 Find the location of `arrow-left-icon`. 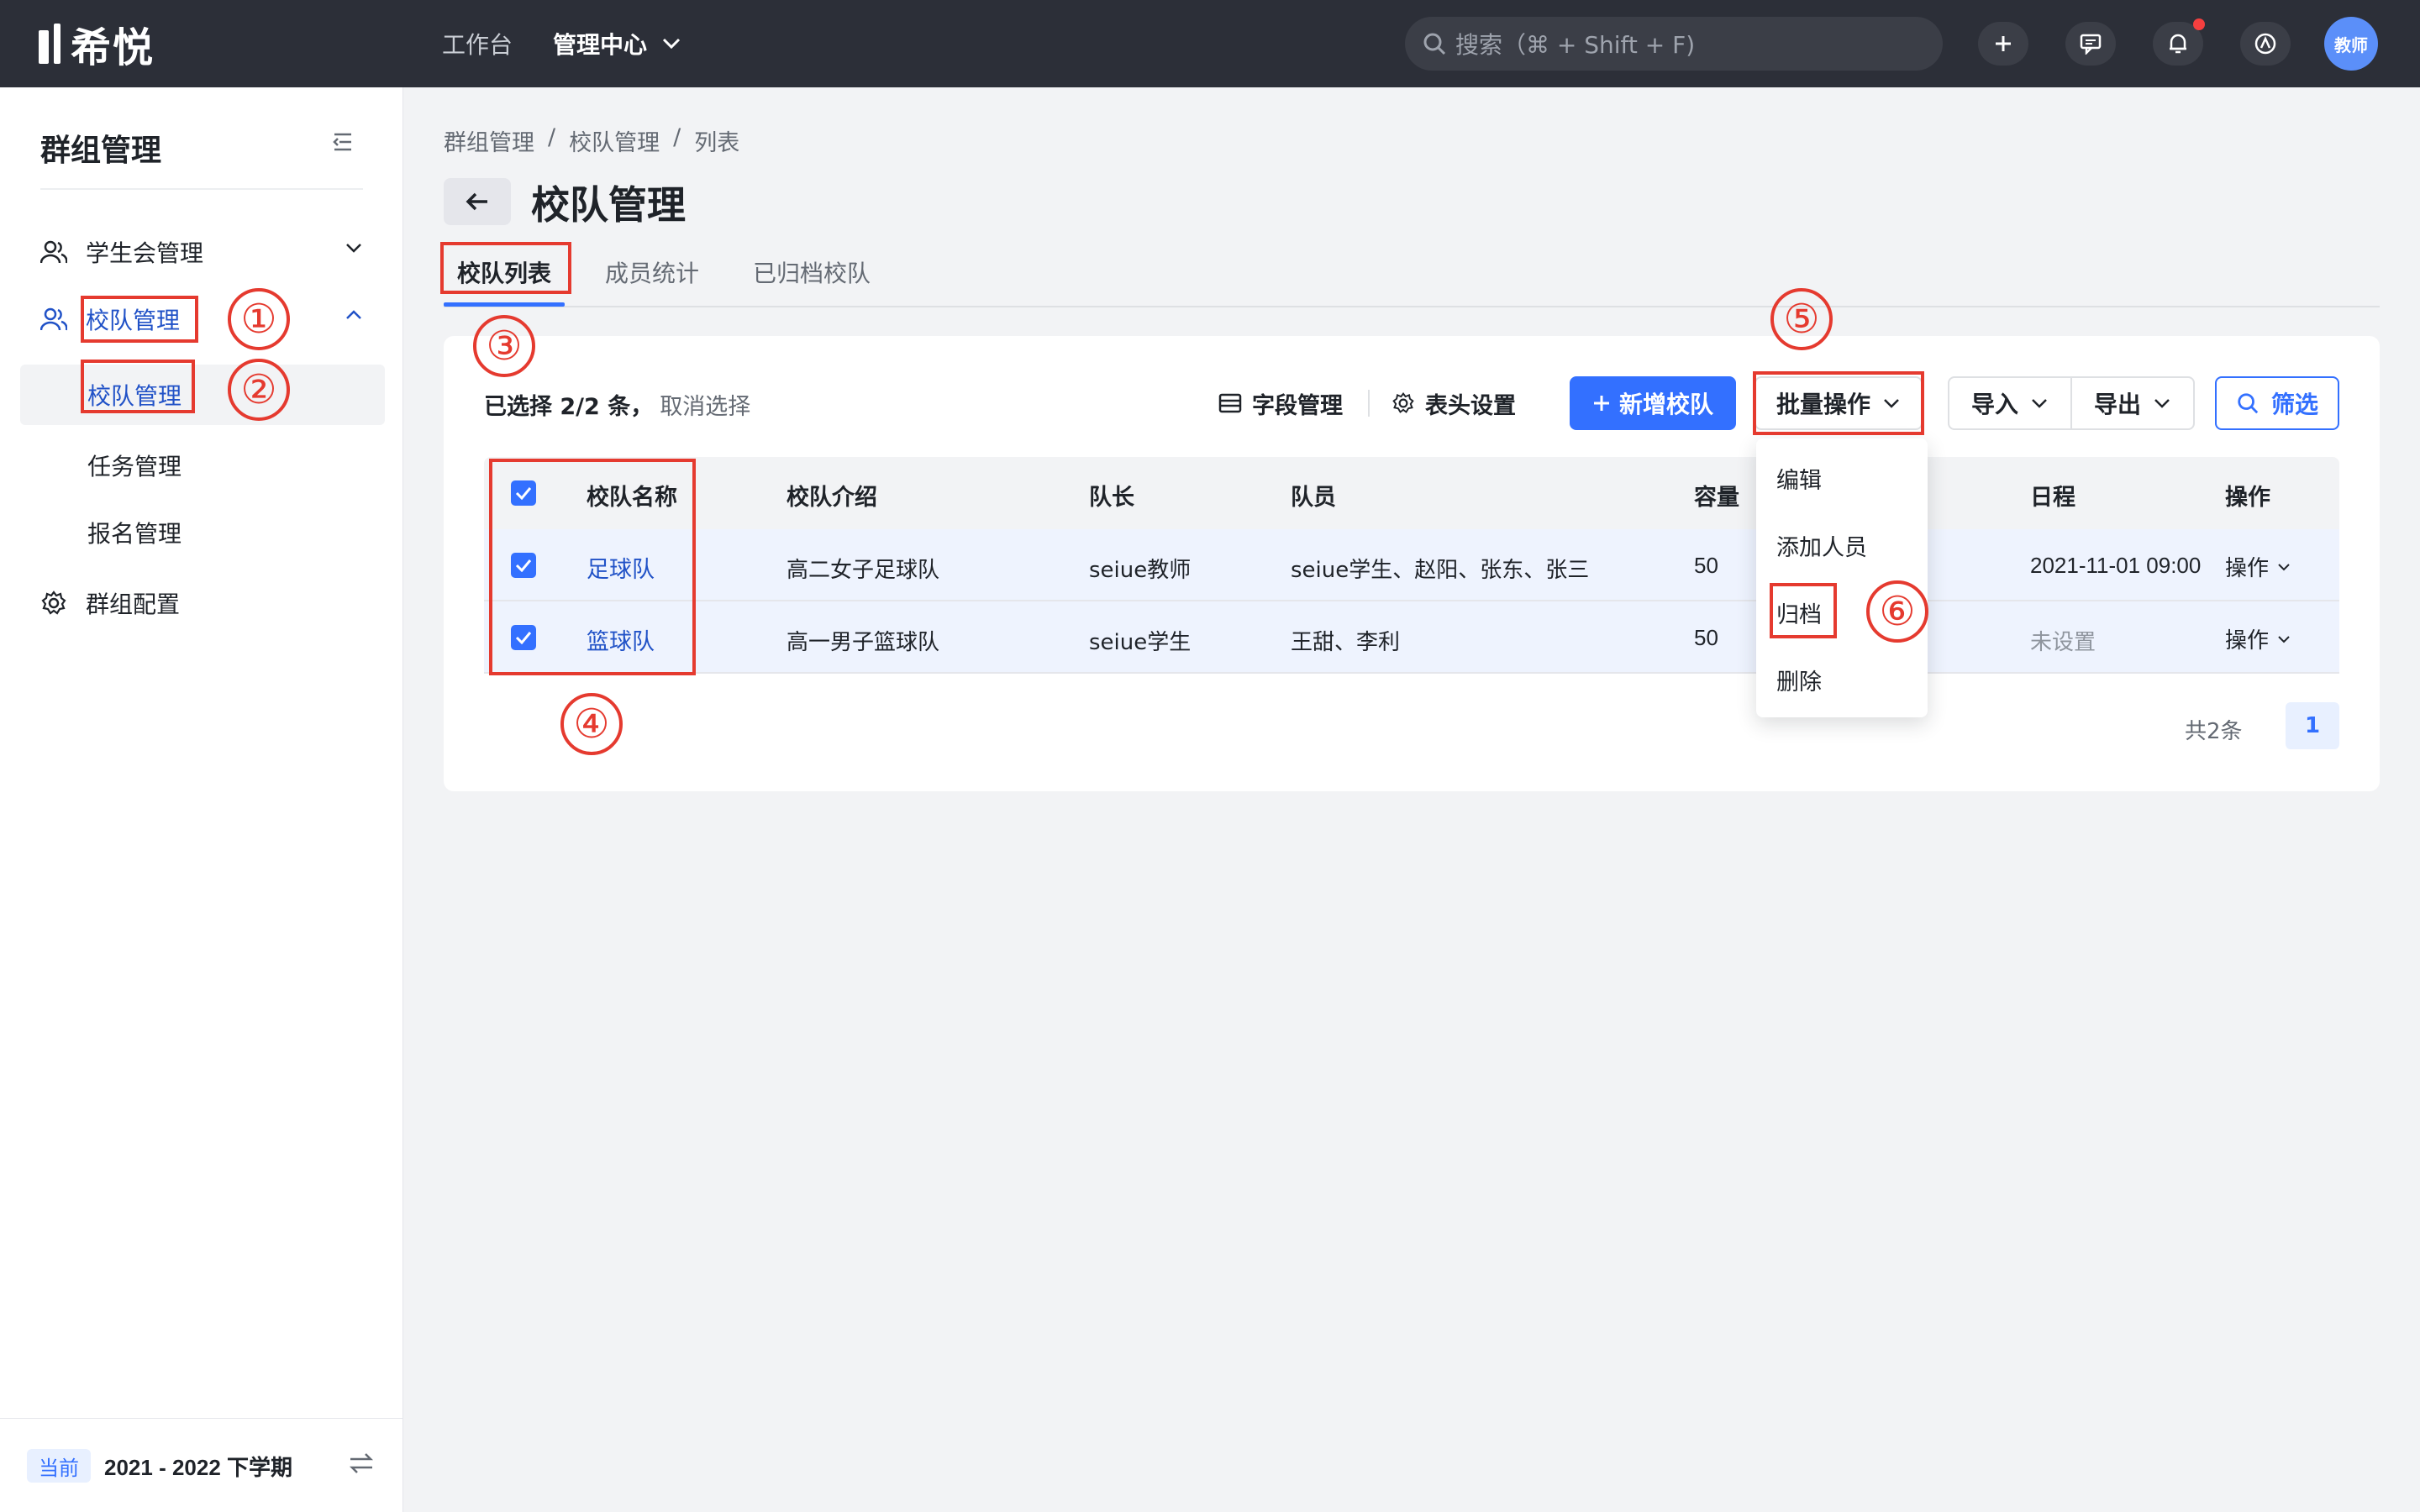

arrow-left-icon is located at coordinates (477, 201).